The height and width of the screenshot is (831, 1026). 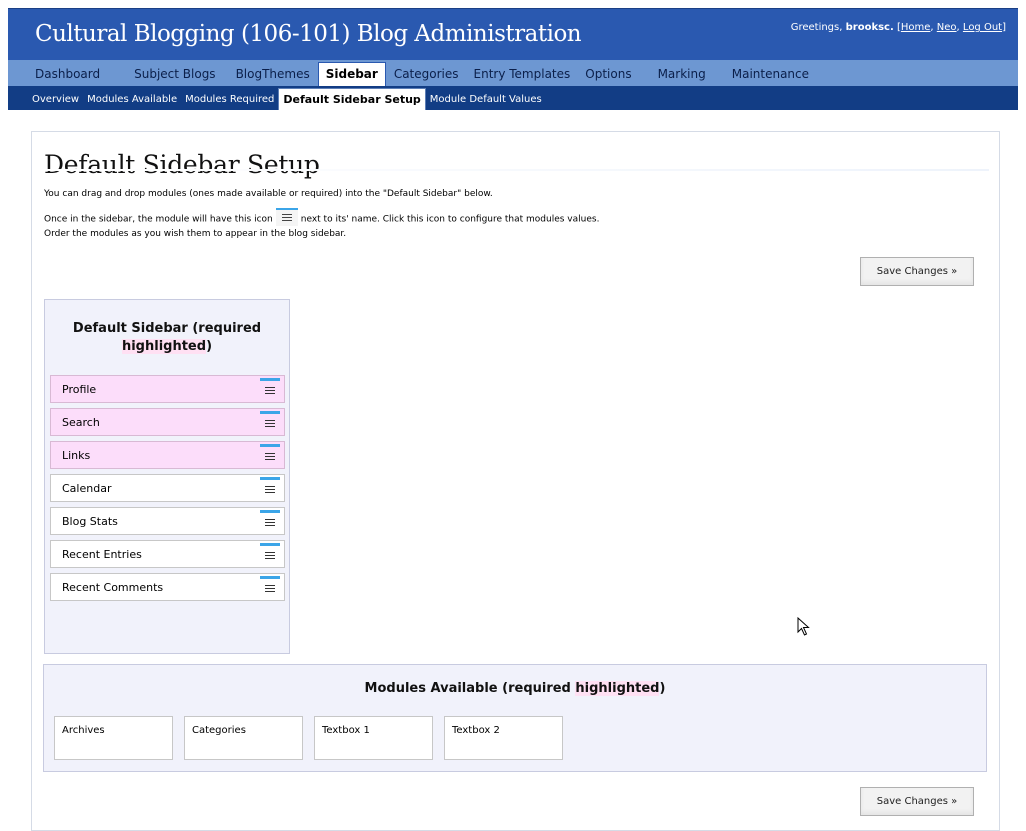 I want to click on tab-blogthemes: BlogThemes, so click(x=273, y=75).